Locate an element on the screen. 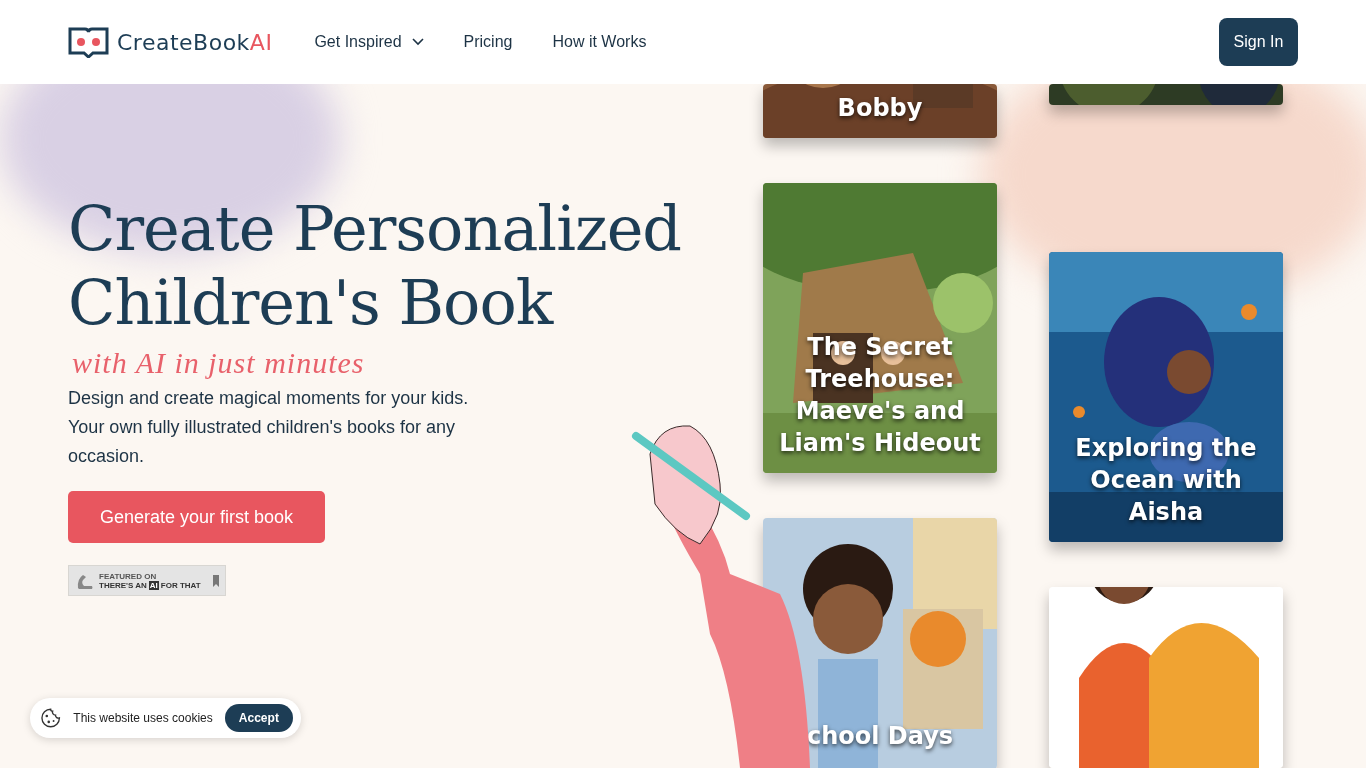 The image size is (1366, 768). book-title: The Secret Treehouse: Maeve's and Liam's Hideout is located at coordinates (880, 395).